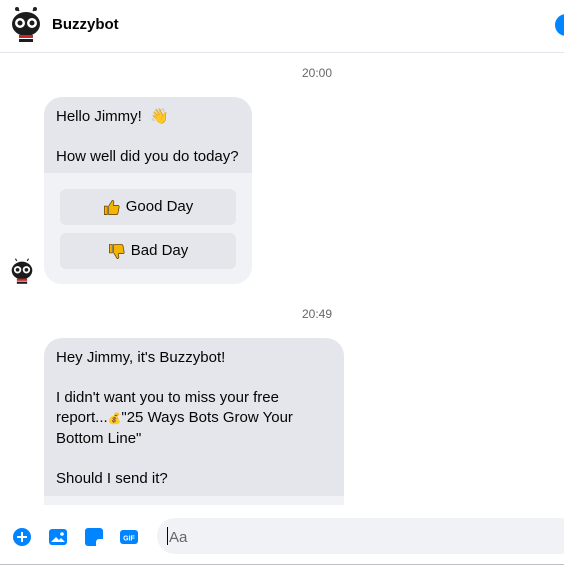  Describe the element at coordinates (147, 156) in the screenshot. I see `question-text: How well did you do today?` at that location.